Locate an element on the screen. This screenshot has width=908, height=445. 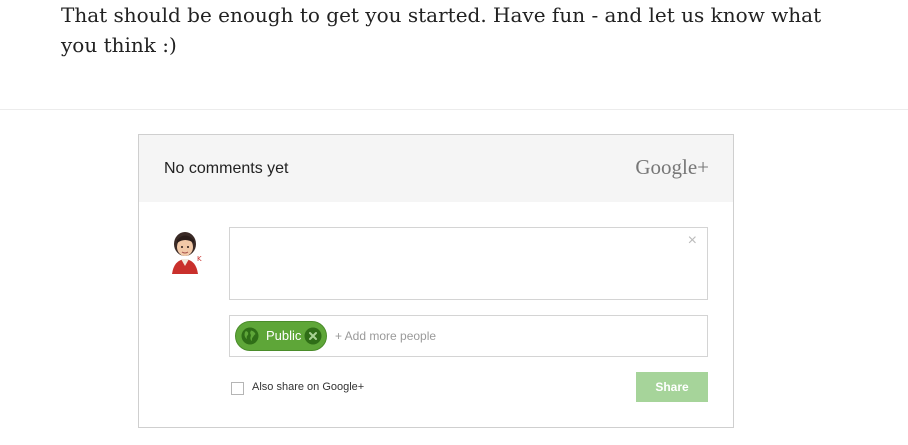
comments-header: No comments yet Google+ is located at coordinates (436, 168).